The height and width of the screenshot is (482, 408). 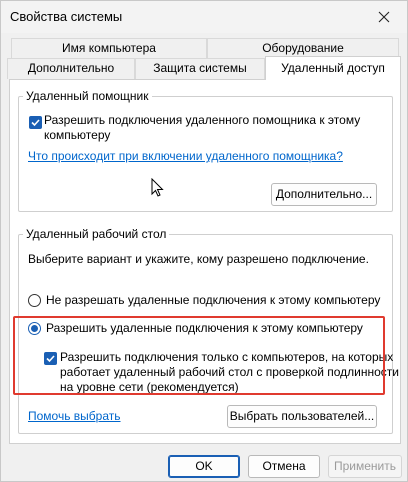 I want to click on tab-label: Дополнительно, so click(x=71, y=68).